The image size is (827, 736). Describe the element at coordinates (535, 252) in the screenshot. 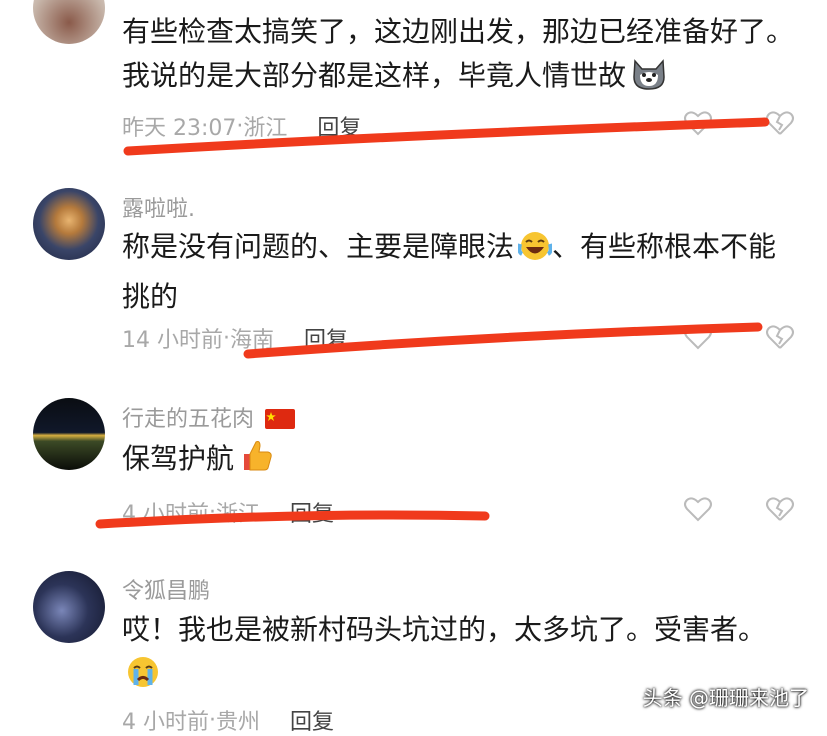

I see `laughing-tears-emoji` at that location.